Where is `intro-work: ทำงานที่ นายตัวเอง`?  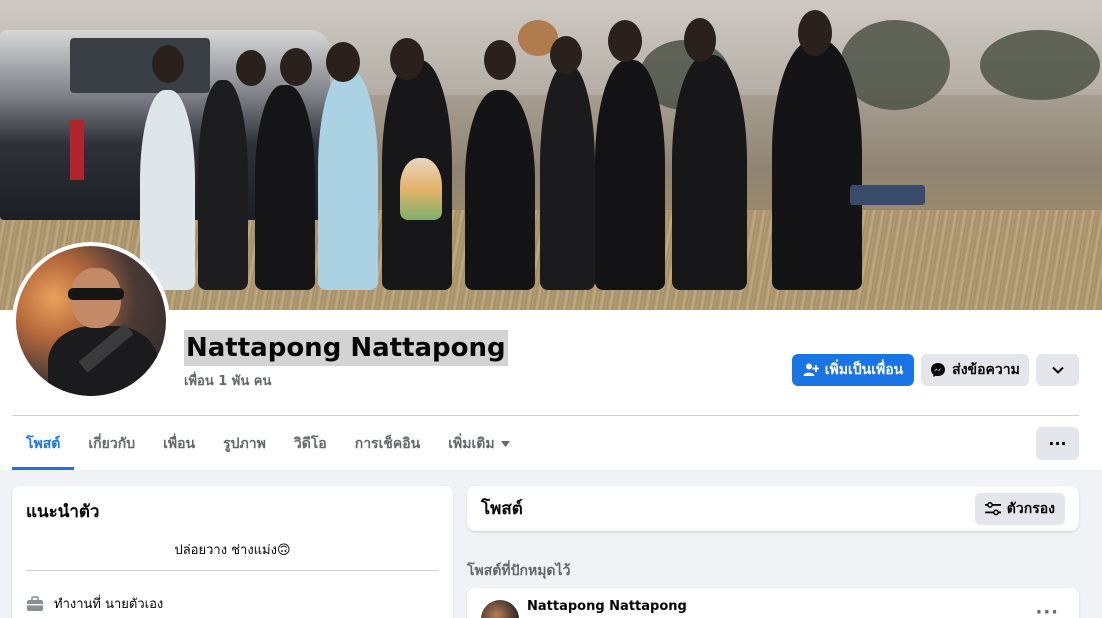 intro-work: ทำงานที่ นายตัวเอง is located at coordinates (232, 603).